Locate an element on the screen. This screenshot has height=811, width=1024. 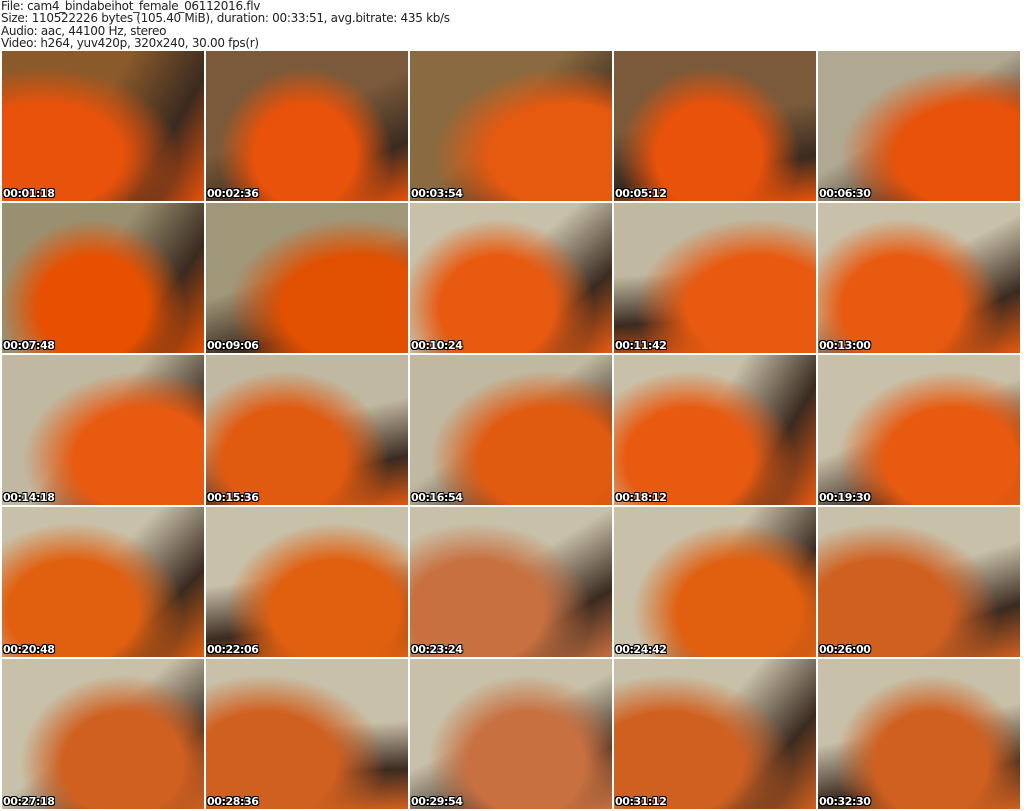
video-thumbnail: 00:09:06 is located at coordinates (307, 278).